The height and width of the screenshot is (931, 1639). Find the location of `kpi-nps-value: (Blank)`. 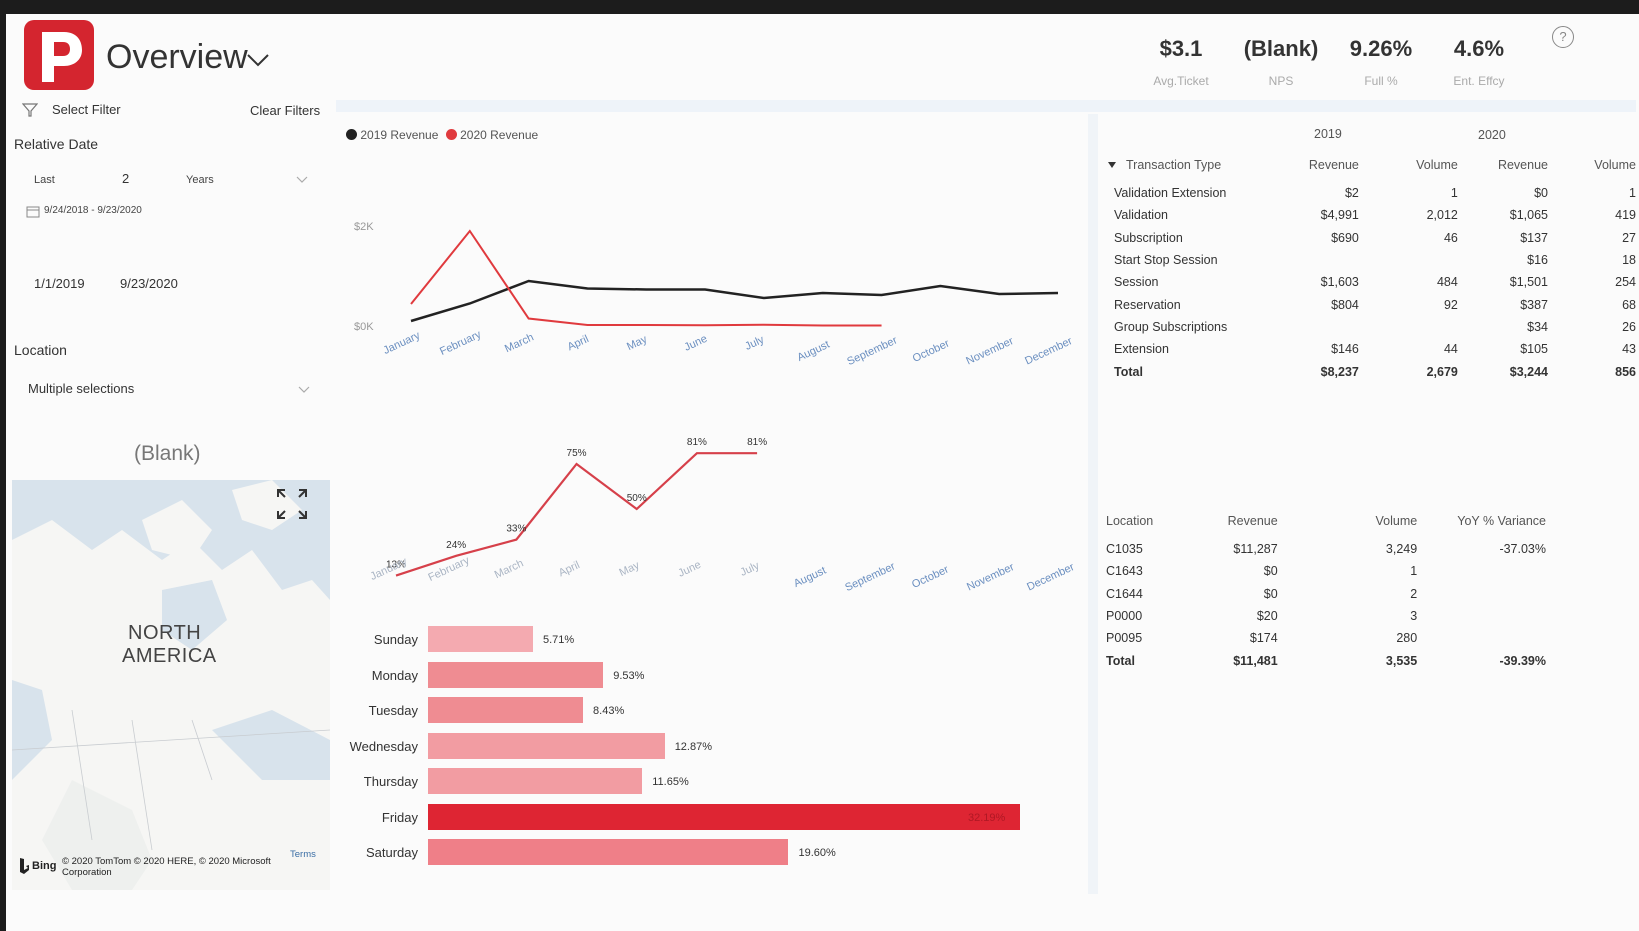

kpi-nps-value: (Blank) is located at coordinates (1281, 48).